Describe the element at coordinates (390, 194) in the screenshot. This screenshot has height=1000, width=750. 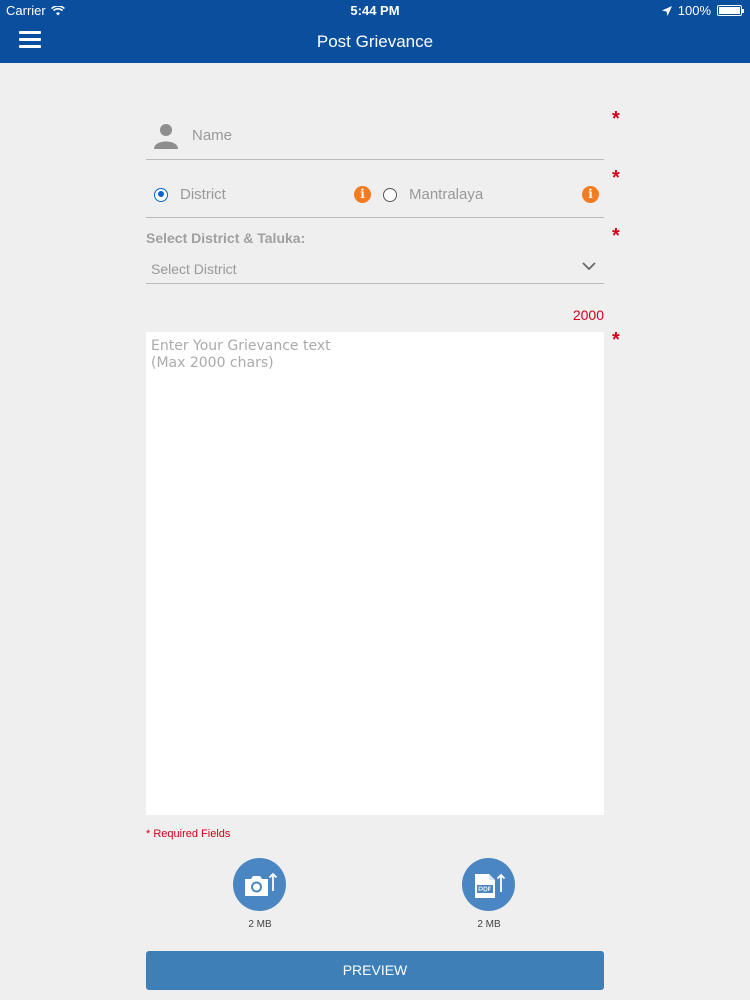
I see `radio-button` at that location.